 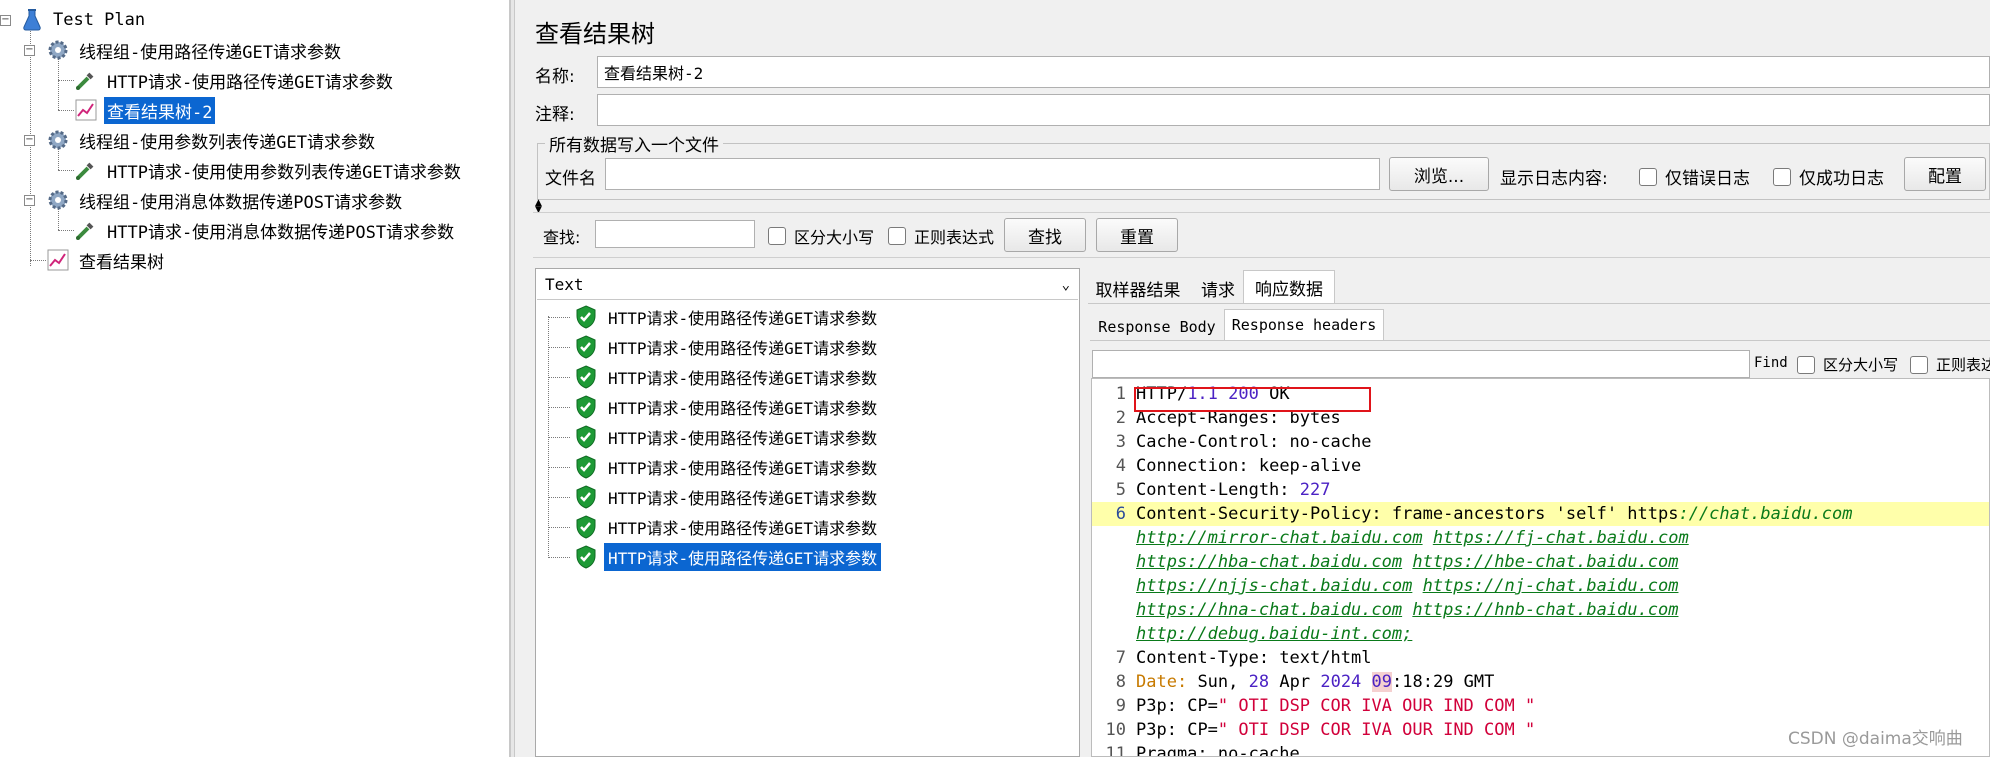 What do you see at coordinates (564, 284) in the screenshot?
I see `renderer-selected-value: Text` at bounding box center [564, 284].